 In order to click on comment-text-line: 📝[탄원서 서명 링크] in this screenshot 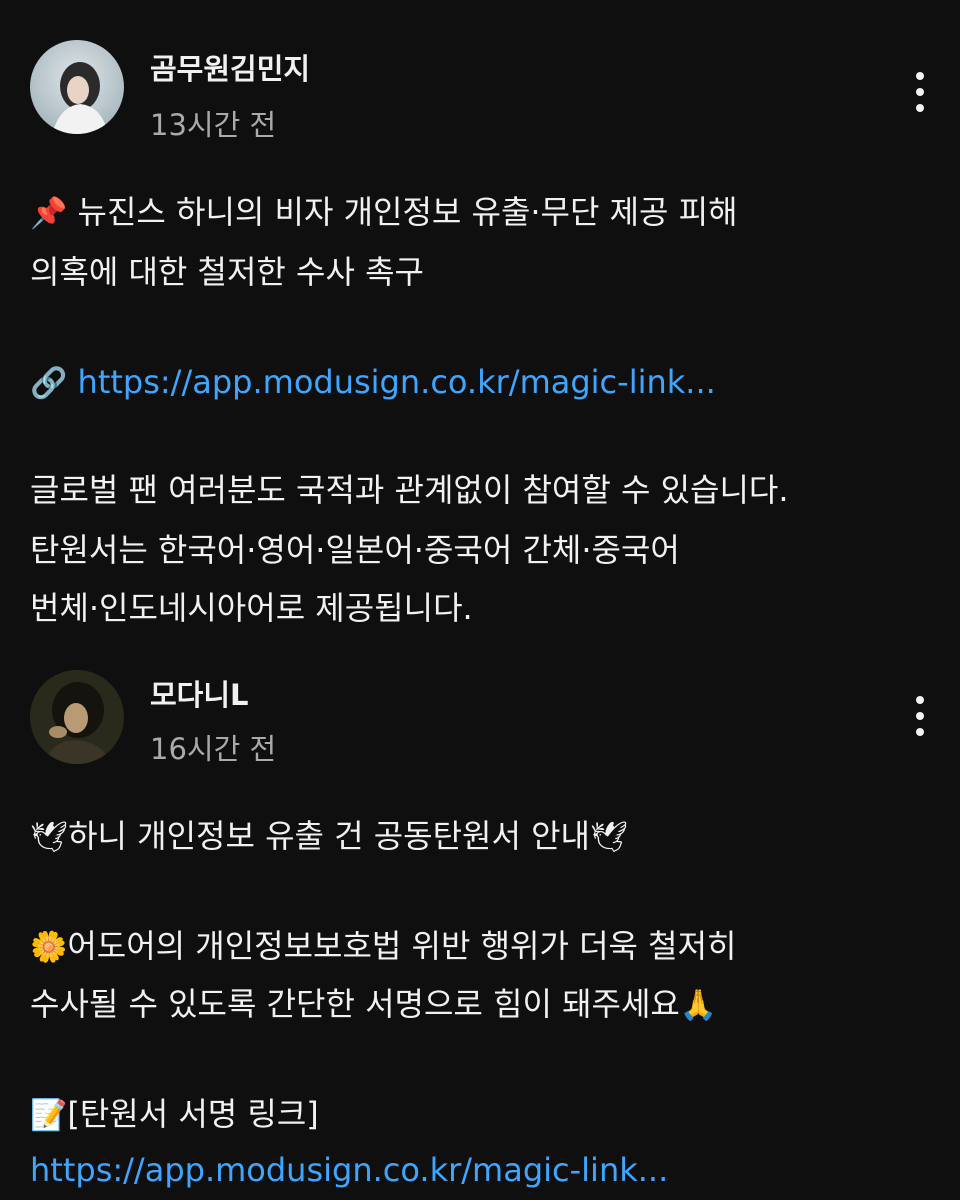, I will do `click(174, 1114)`.